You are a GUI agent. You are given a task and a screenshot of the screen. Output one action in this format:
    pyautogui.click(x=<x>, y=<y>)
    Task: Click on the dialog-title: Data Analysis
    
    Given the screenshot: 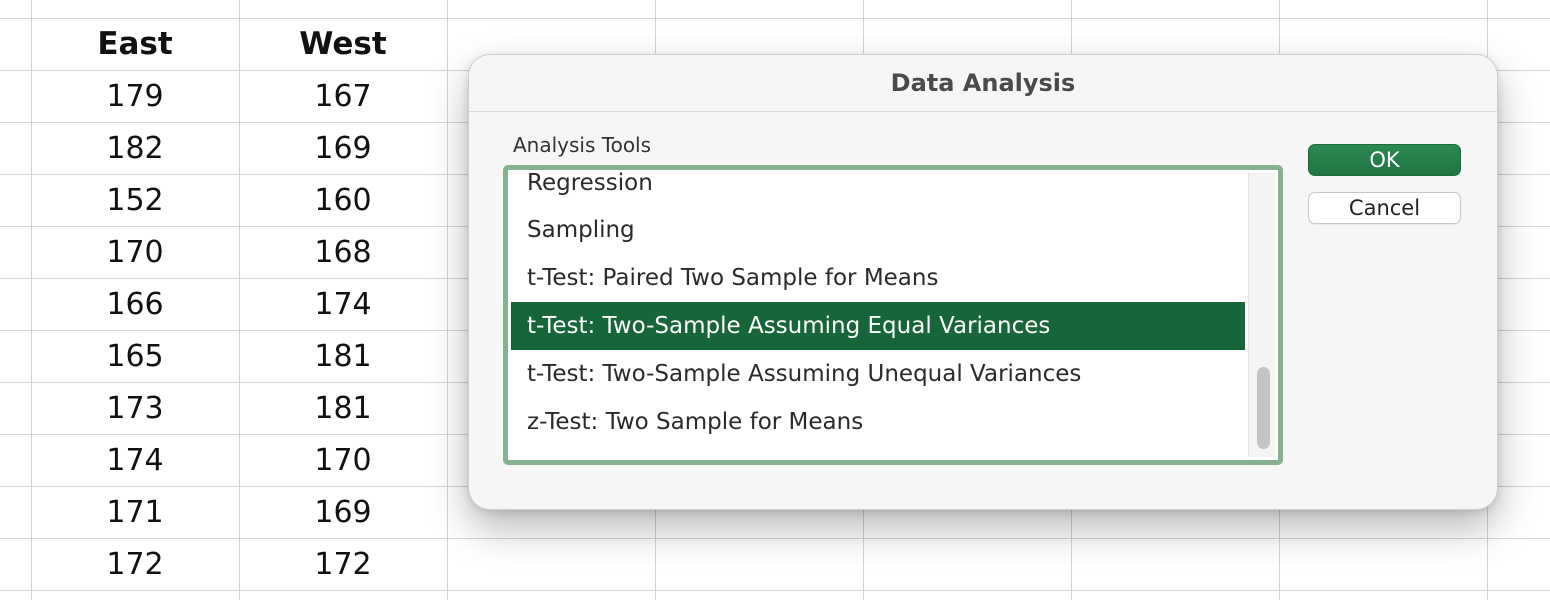 What is the action you would take?
    pyautogui.click(x=983, y=83)
    